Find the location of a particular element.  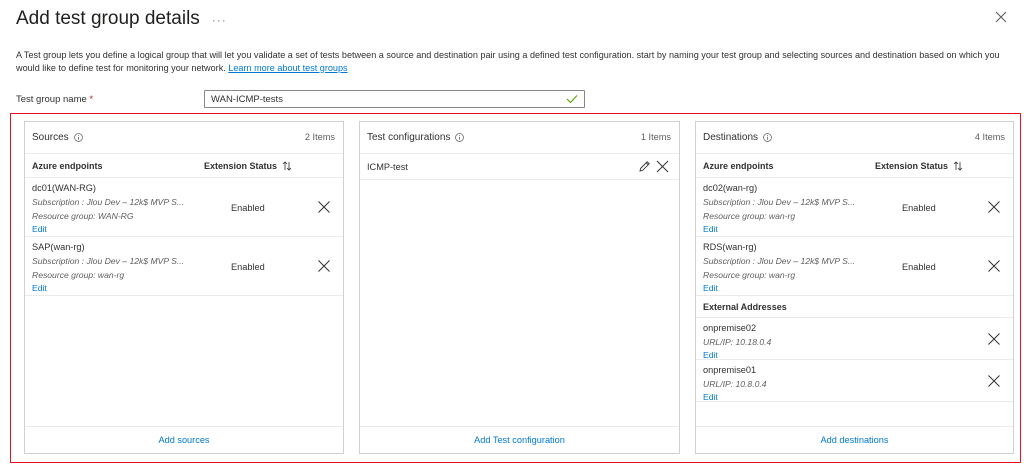

destination-name: RDS(wan-rg) is located at coordinates (730, 247).